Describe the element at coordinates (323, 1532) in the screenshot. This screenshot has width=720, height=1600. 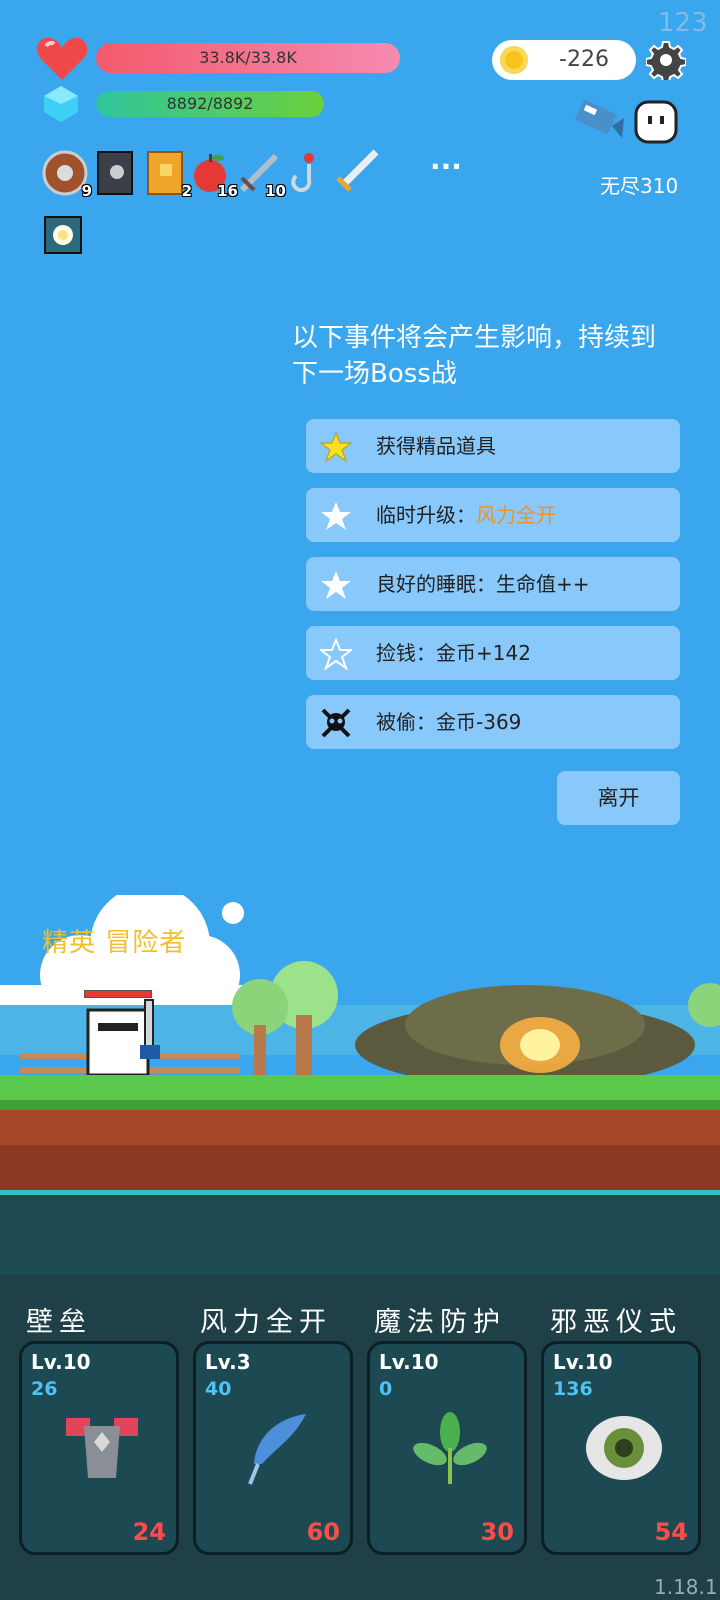
I see `skill-cost: 60` at that location.